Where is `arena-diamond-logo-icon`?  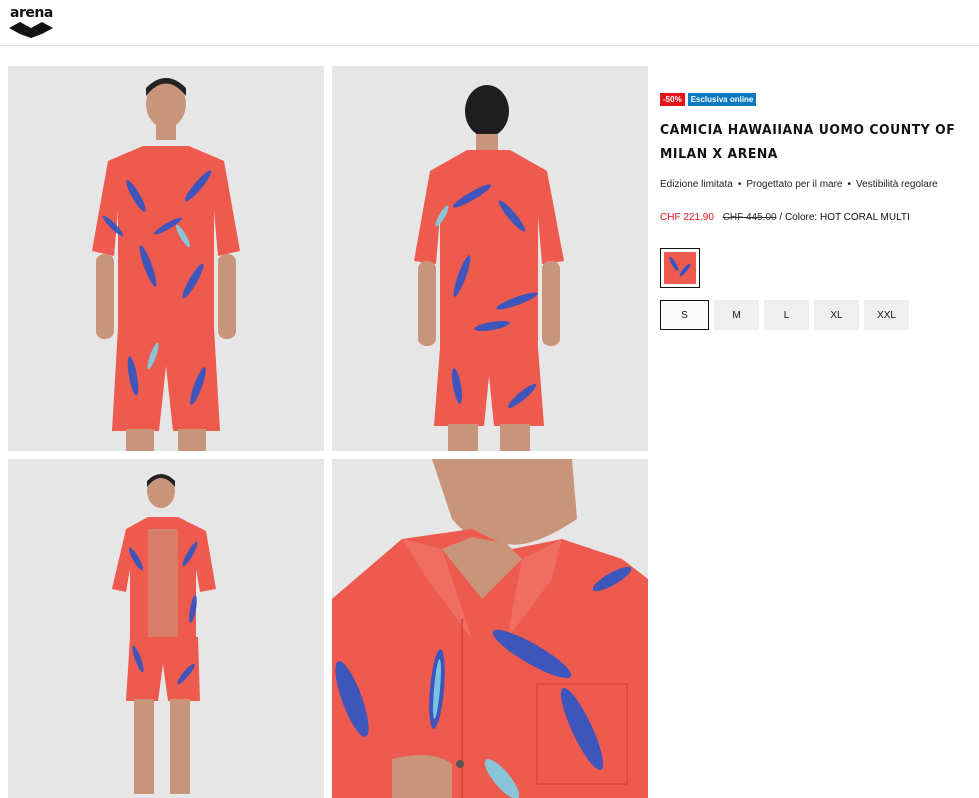 arena-diamond-logo-icon is located at coordinates (31, 30).